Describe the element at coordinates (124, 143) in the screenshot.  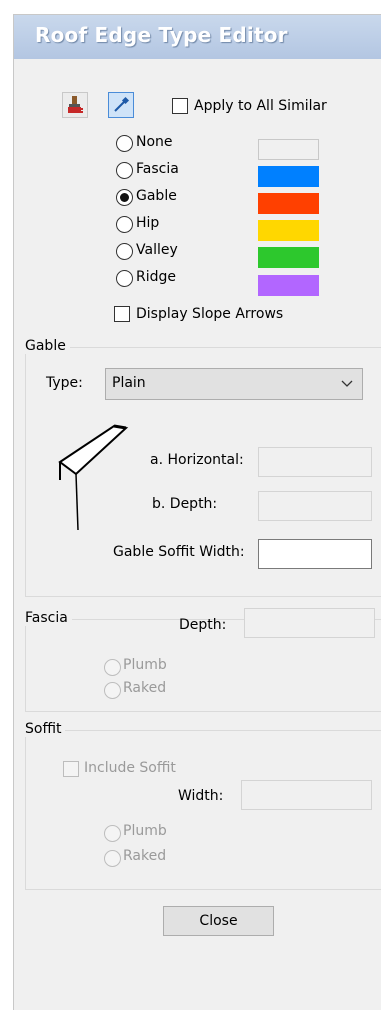
I see `radio-none` at that location.